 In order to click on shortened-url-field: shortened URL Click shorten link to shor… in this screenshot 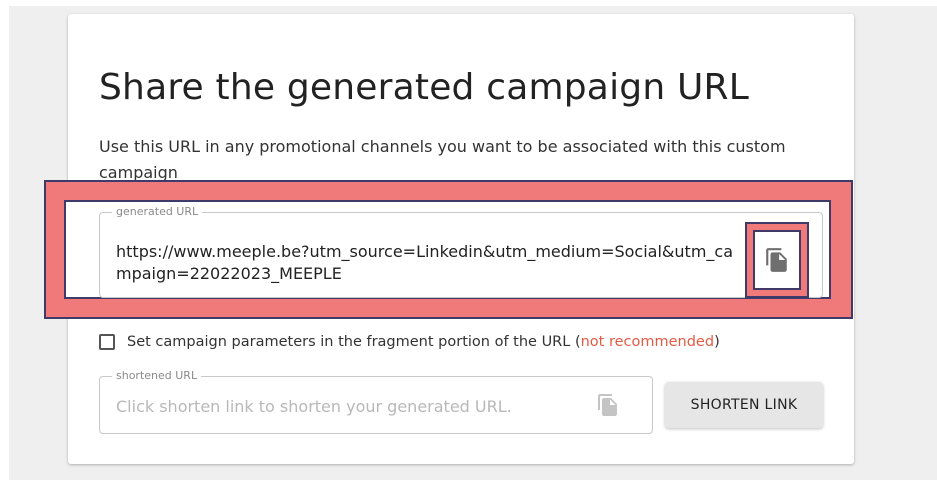, I will do `click(376, 401)`.